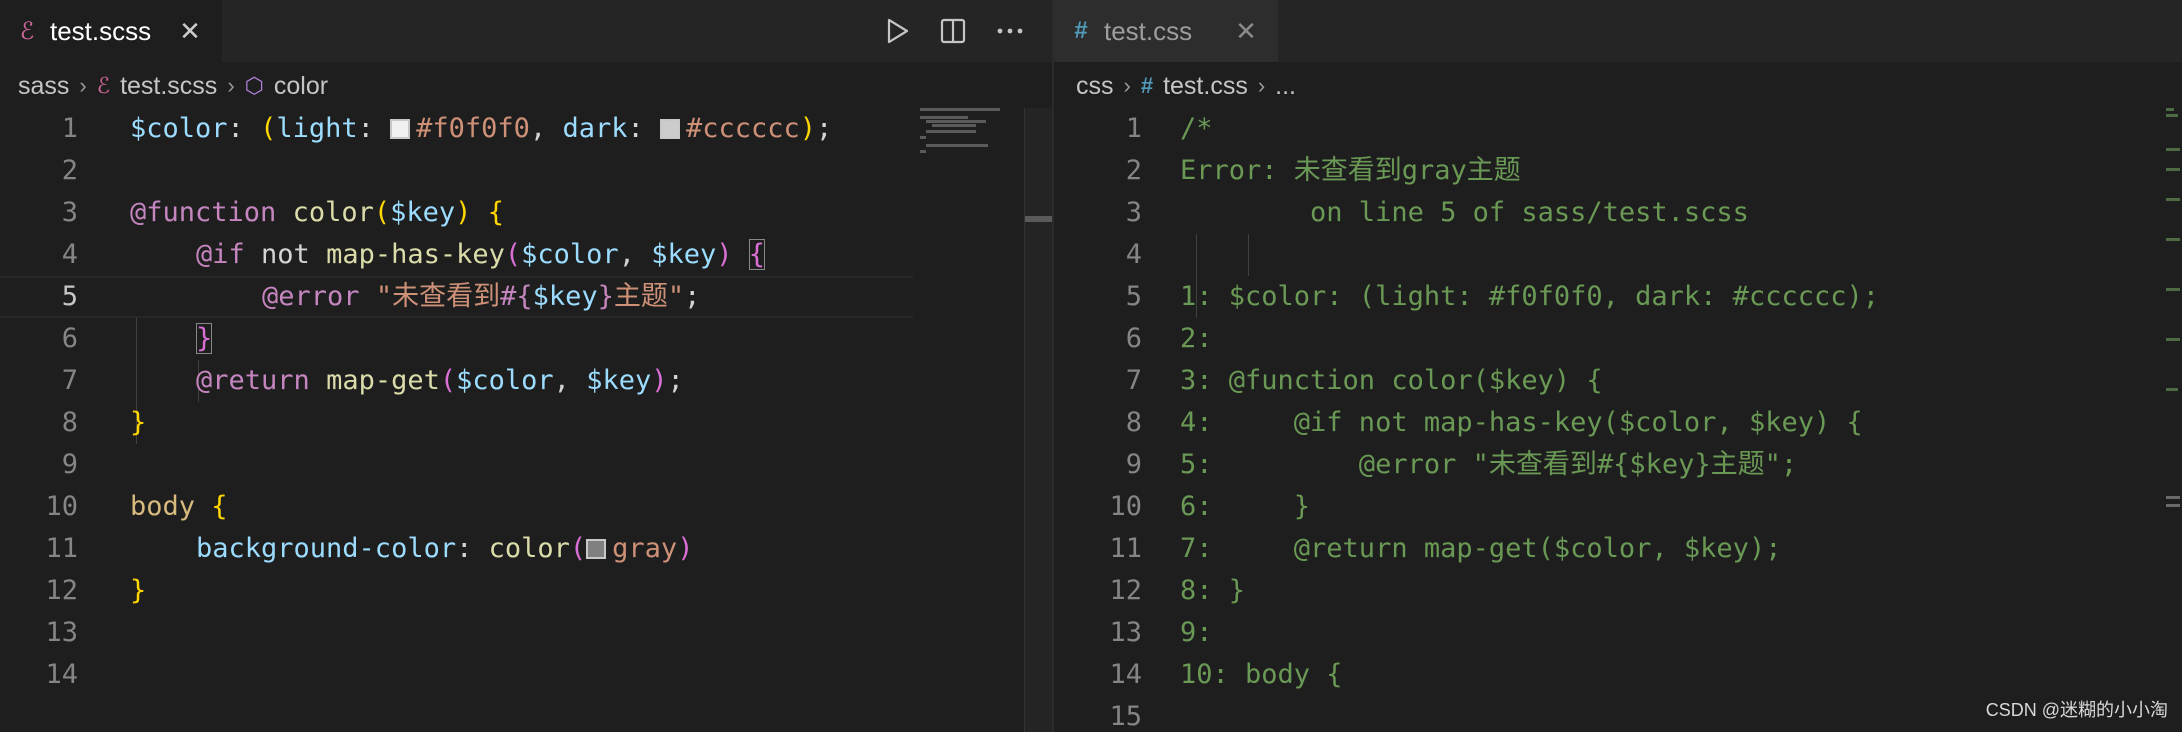 The height and width of the screenshot is (732, 2182). Describe the element at coordinates (416, 507) in the screenshot. I see `code-line: 10 body {` at that location.